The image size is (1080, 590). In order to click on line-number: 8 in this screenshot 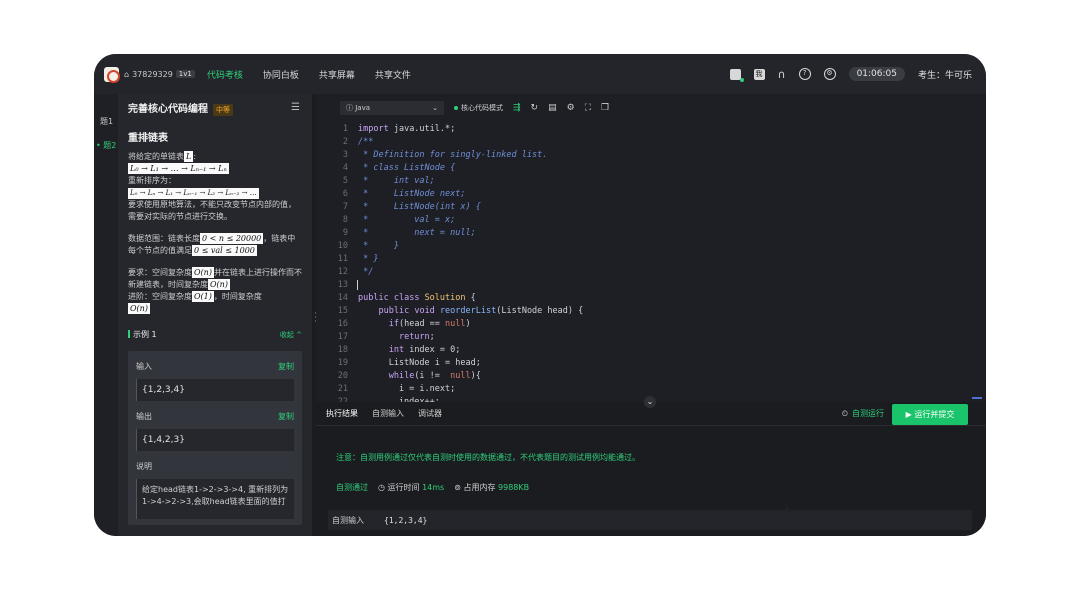, I will do `click(345, 220)`.